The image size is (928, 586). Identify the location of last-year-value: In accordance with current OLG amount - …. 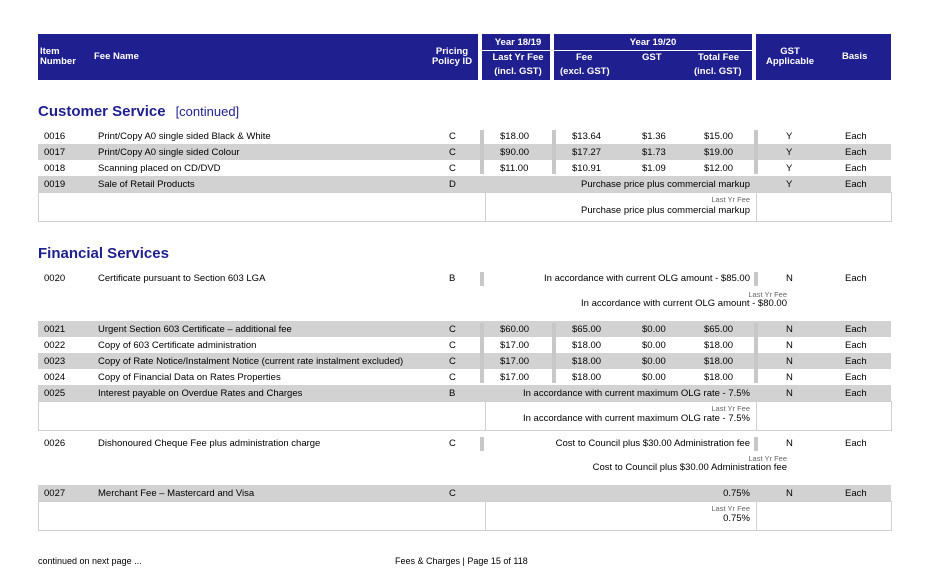
(684, 303).